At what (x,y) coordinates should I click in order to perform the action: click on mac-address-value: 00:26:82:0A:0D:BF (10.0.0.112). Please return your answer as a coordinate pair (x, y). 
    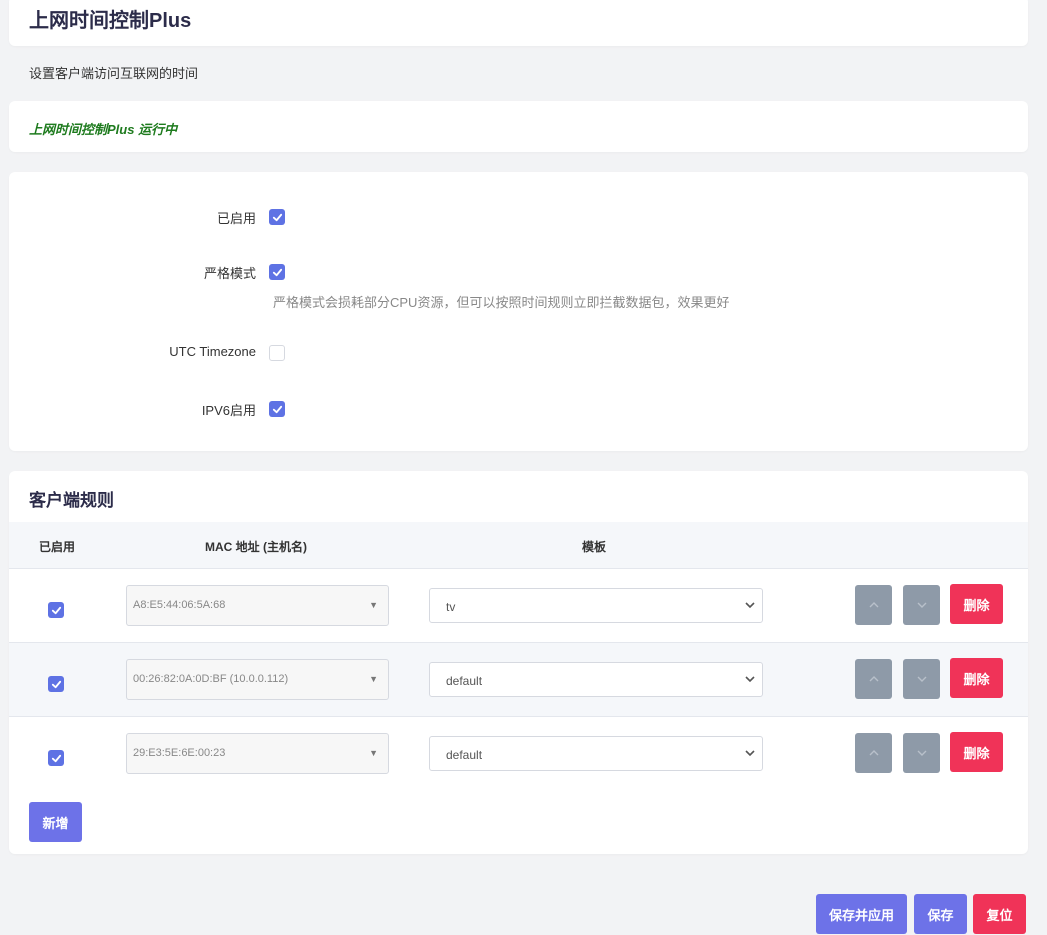
    Looking at the image, I should click on (211, 679).